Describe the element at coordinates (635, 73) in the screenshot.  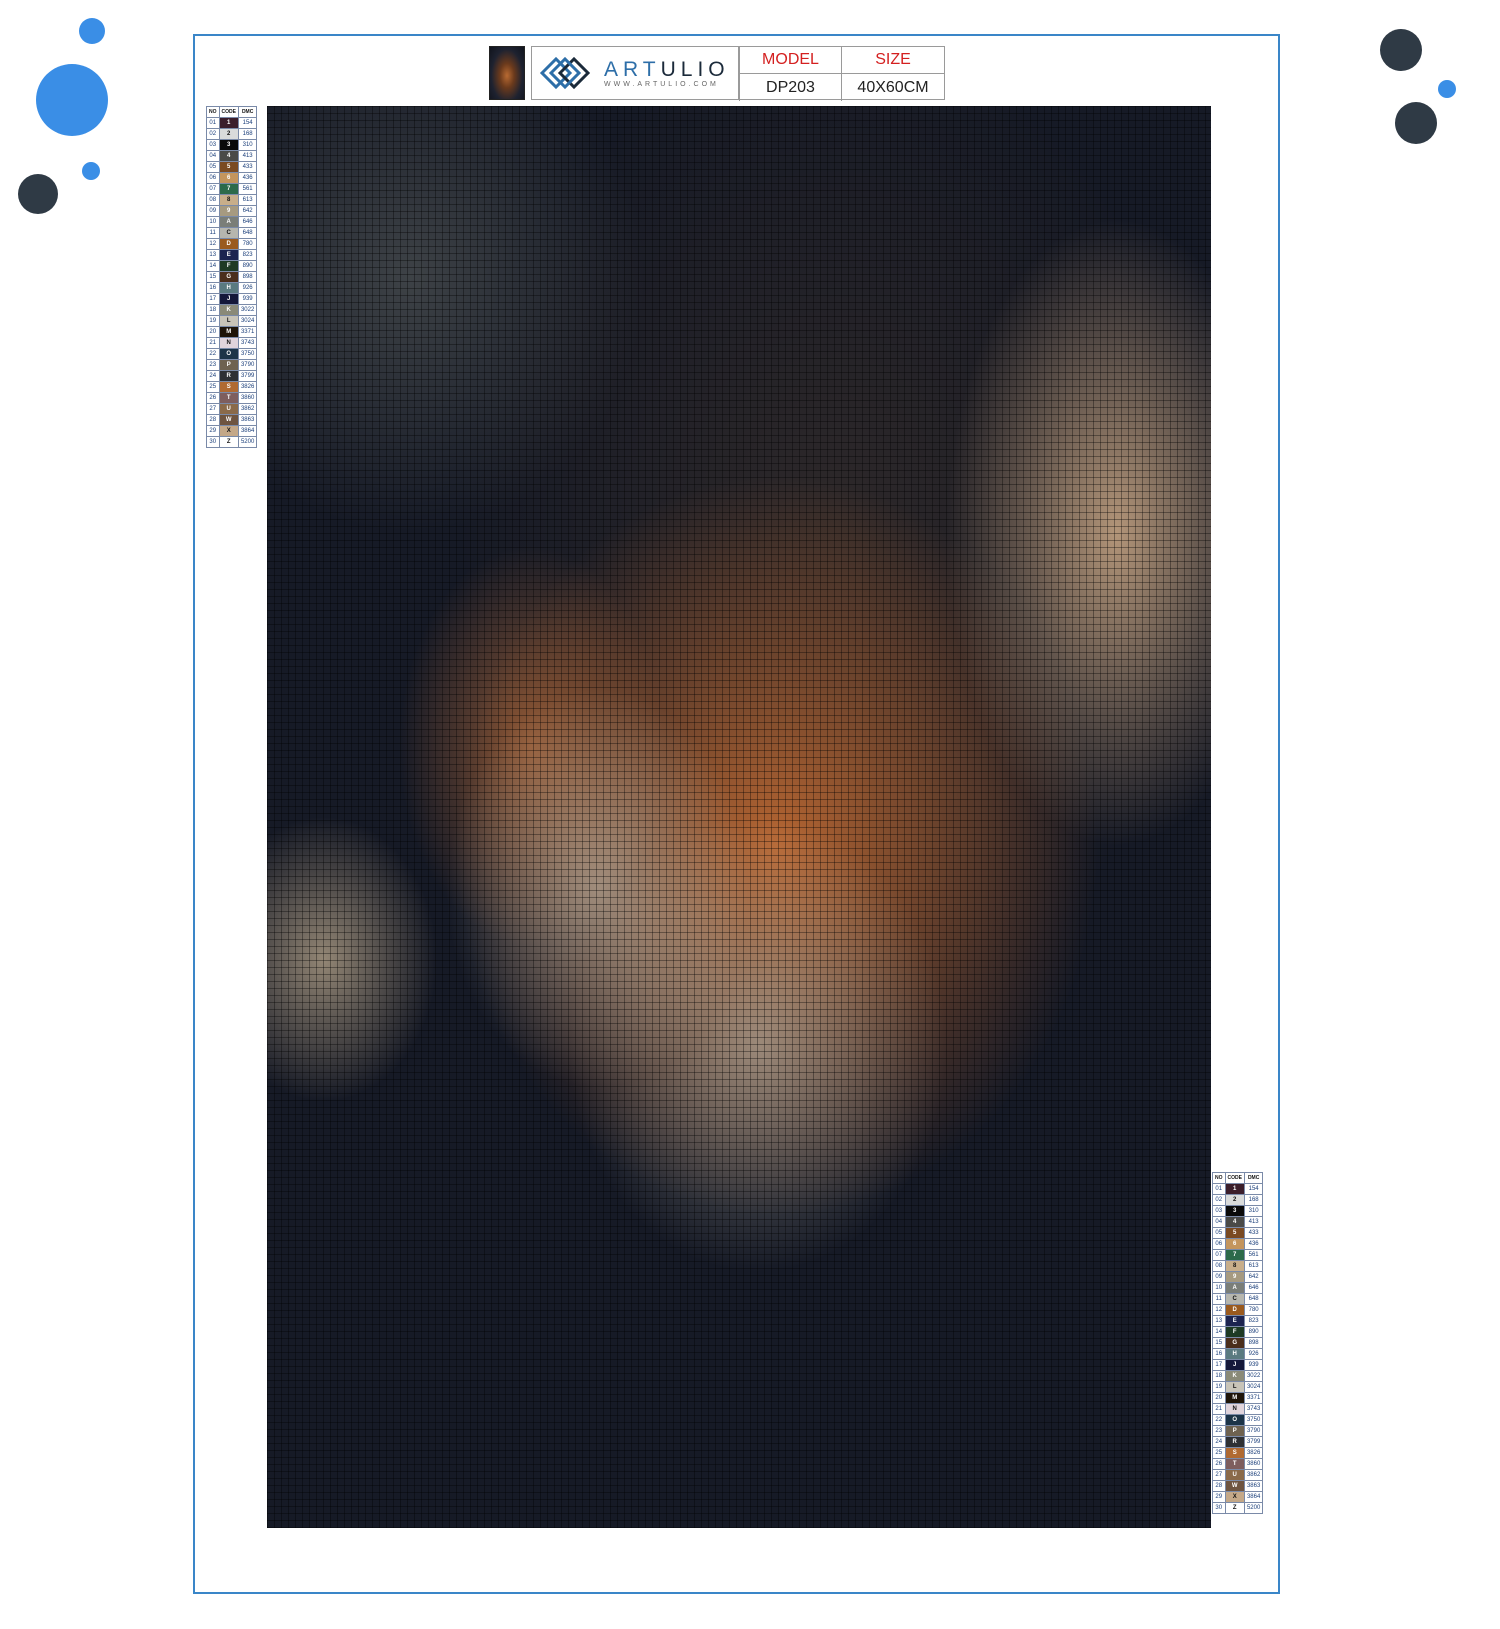
I see `brand-logo: ARTULIO WWW.ARTULIO.COM` at that location.